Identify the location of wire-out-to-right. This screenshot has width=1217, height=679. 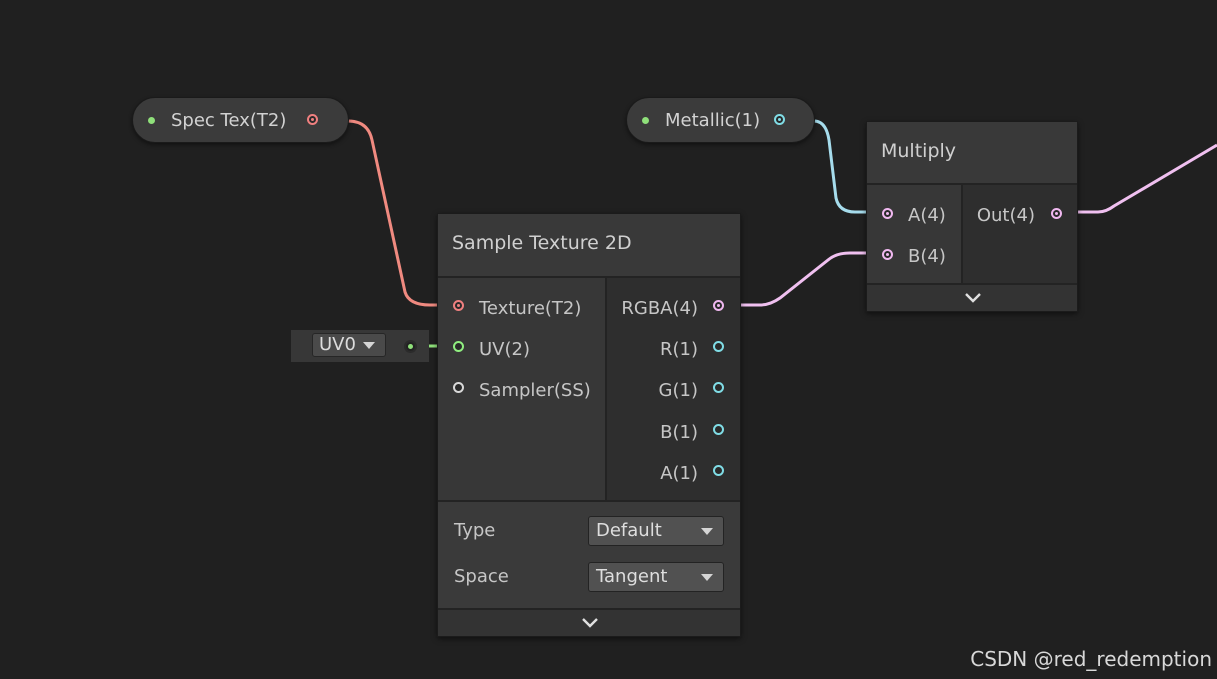
(1136, 178).